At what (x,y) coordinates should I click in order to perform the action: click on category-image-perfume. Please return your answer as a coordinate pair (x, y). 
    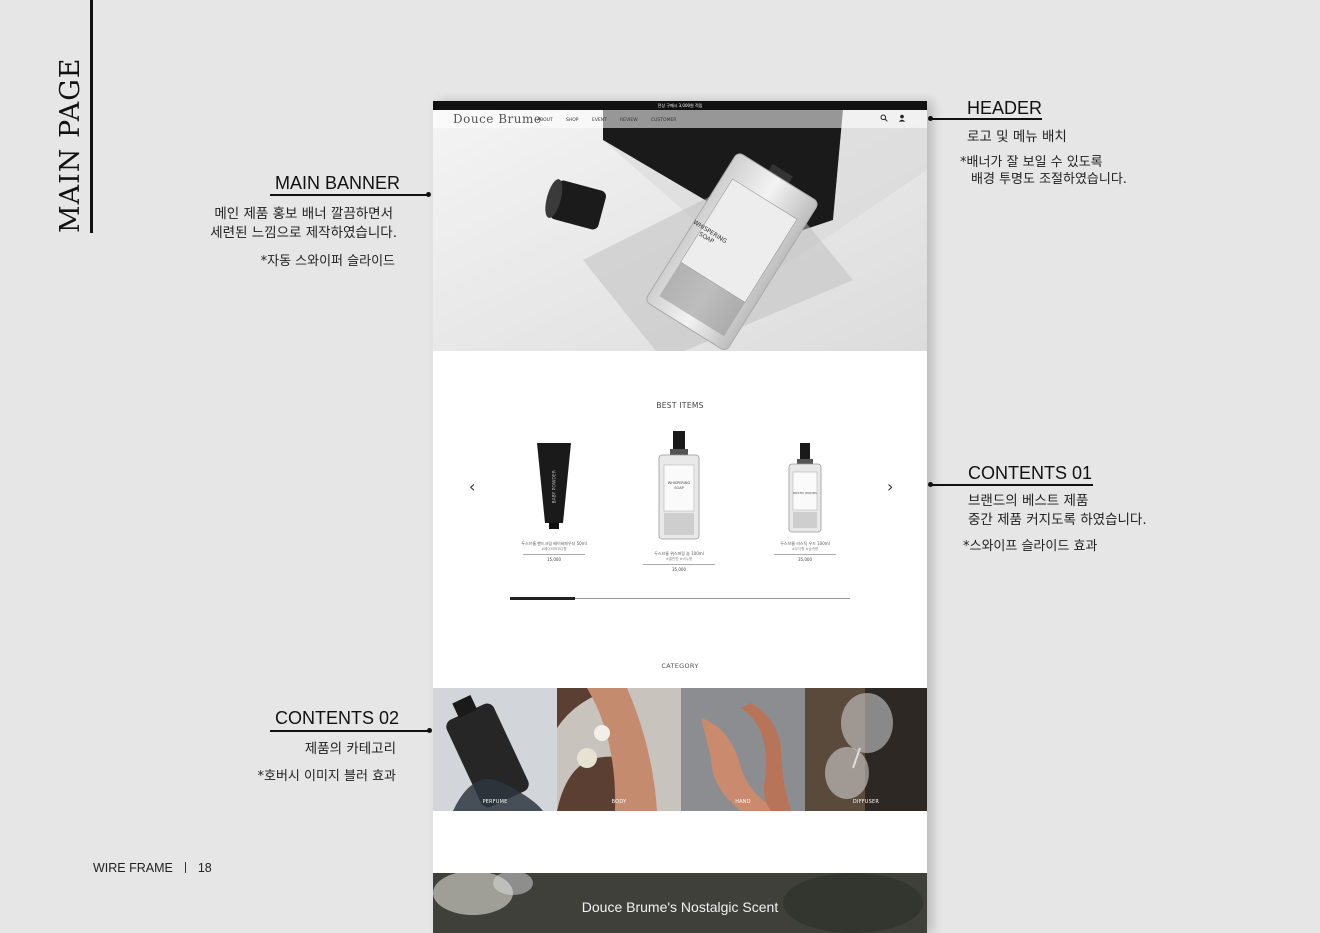
    Looking at the image, I should click on (495, 749).